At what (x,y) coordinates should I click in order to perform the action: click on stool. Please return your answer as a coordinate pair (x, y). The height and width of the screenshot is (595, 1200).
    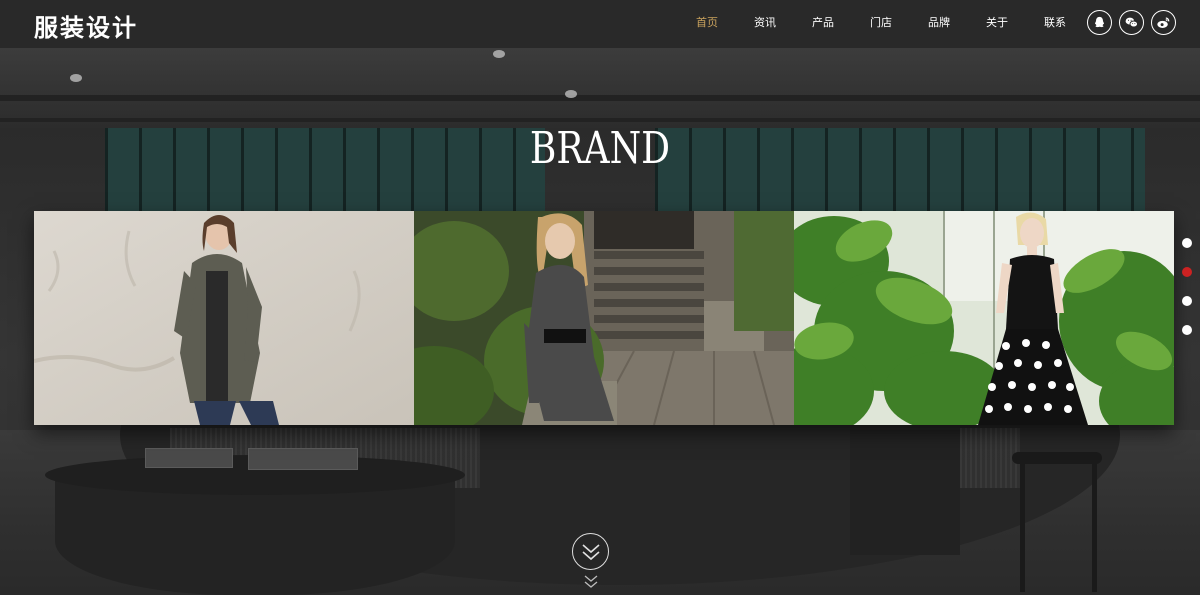
    Looking at the image, I should click on (1057, 458).